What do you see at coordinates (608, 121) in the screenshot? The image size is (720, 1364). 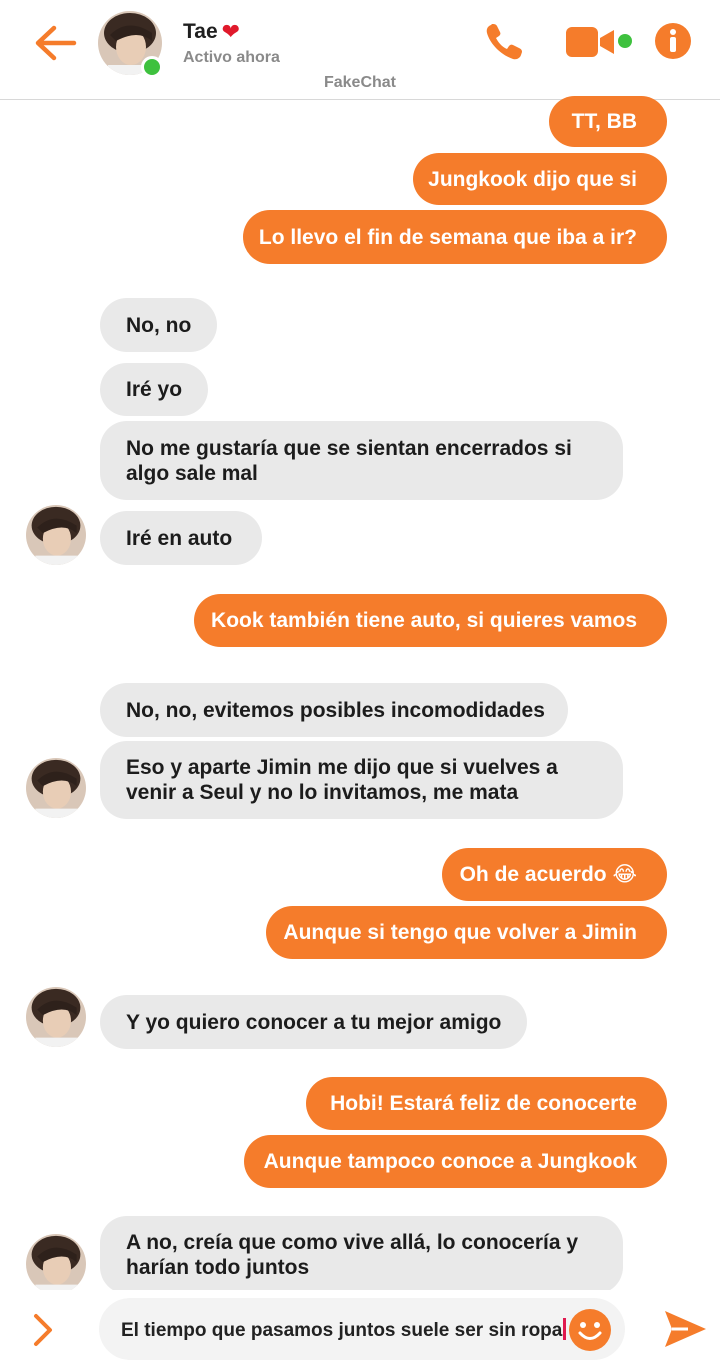 I see `sent-message-bubble: TT, BB` at bounding box center [608, 121].